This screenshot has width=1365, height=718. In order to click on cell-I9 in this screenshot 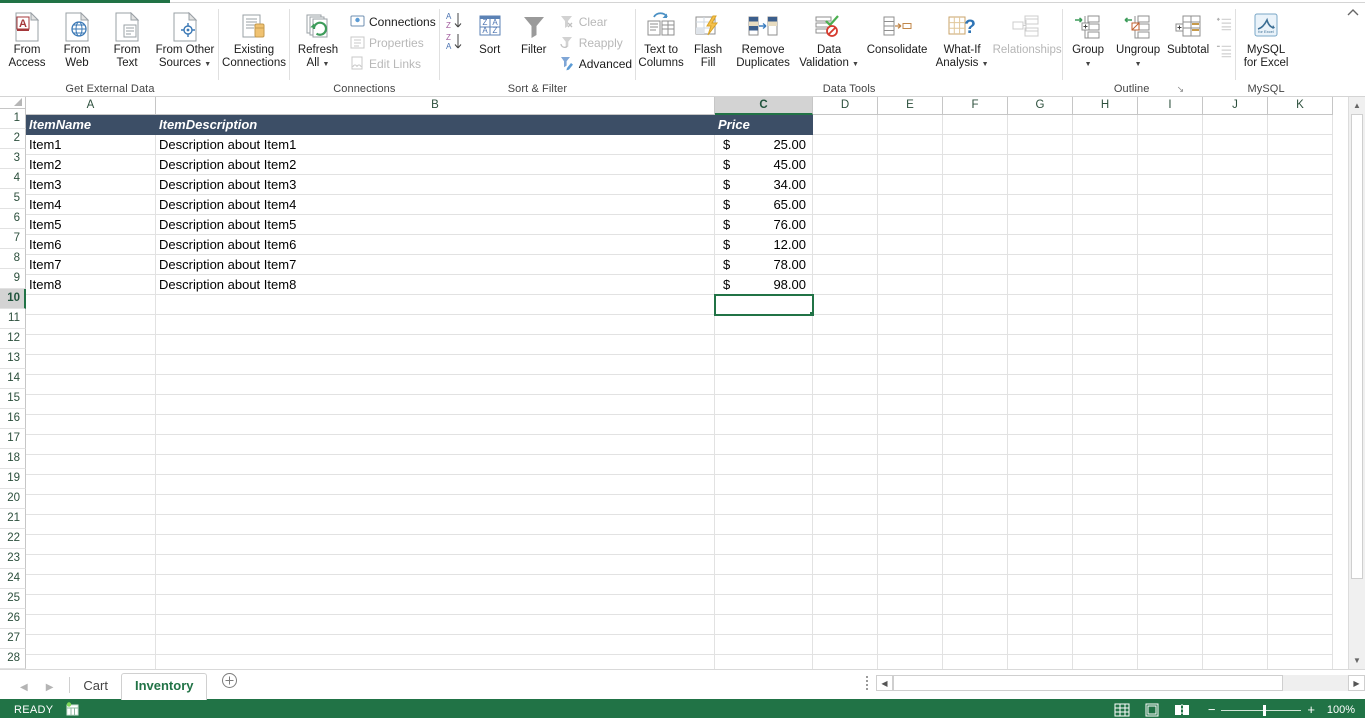, I will do `click(1170, 285)`.